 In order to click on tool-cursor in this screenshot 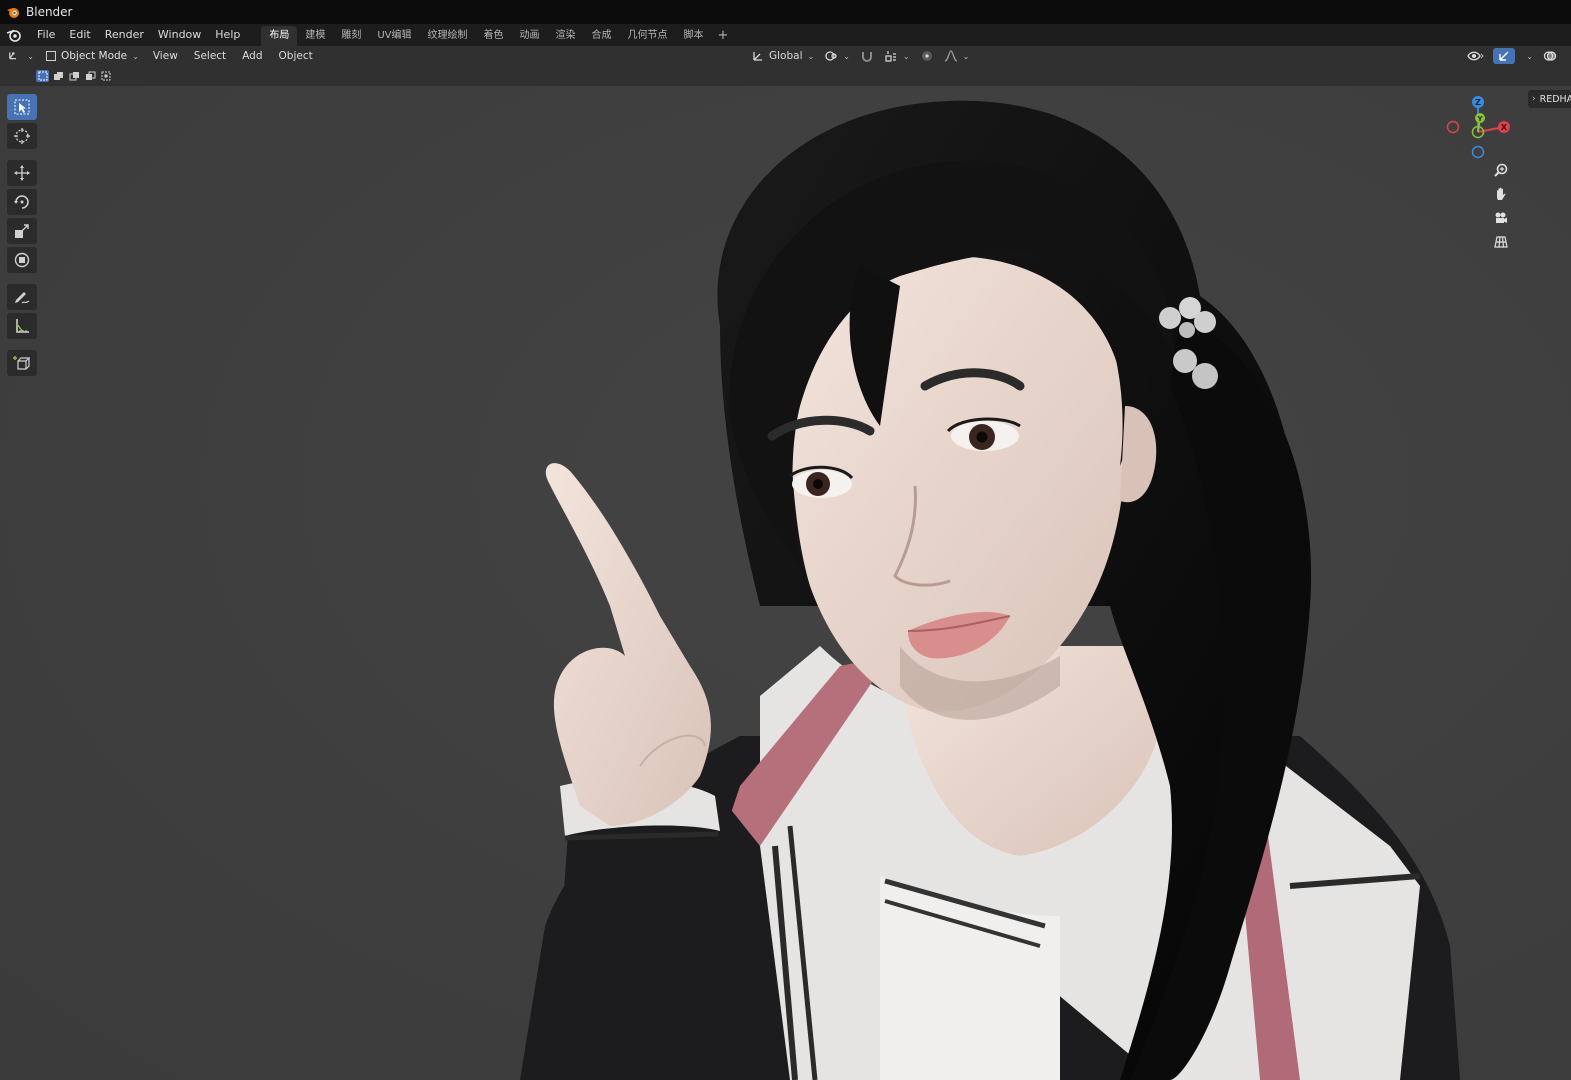, I will do `click(22, 136)`.